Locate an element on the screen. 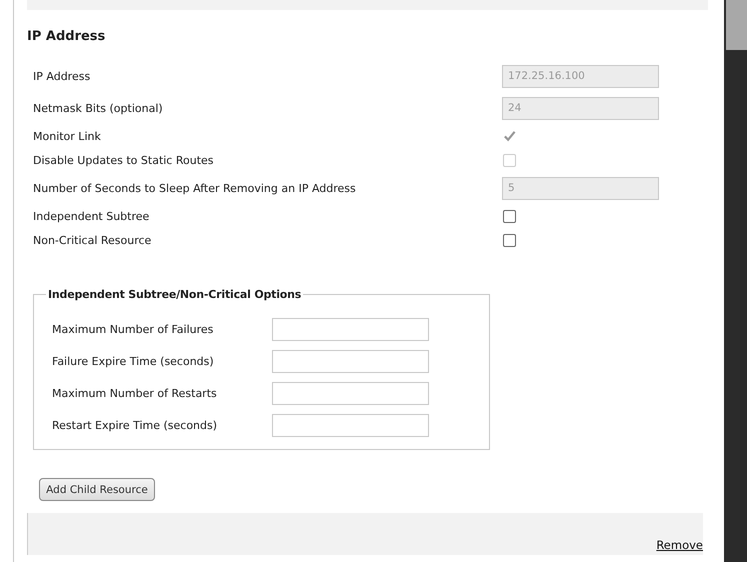 This screenshot has height=562, width=747. field-label: Disable Updates to Static Routes is located at coordinates (124, 160).